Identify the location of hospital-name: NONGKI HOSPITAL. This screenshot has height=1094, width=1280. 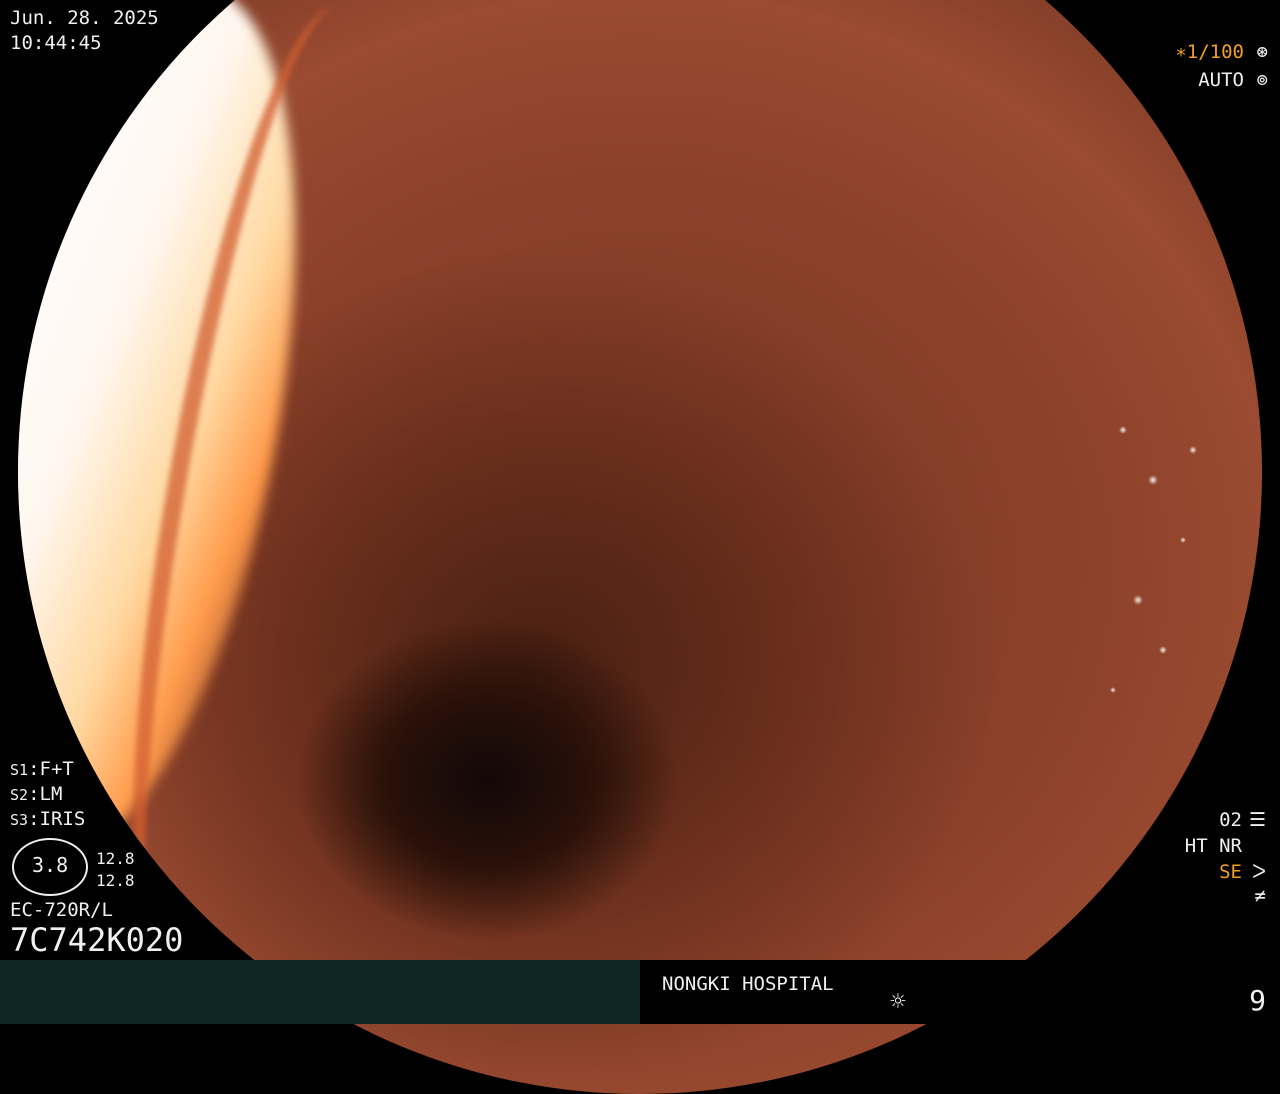
(748, 984).